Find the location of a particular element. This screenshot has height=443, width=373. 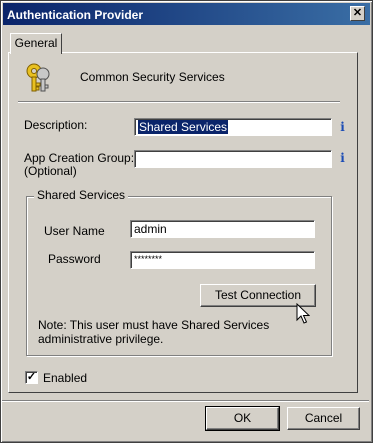

password-label: Password is located at coordinates (74, 259).